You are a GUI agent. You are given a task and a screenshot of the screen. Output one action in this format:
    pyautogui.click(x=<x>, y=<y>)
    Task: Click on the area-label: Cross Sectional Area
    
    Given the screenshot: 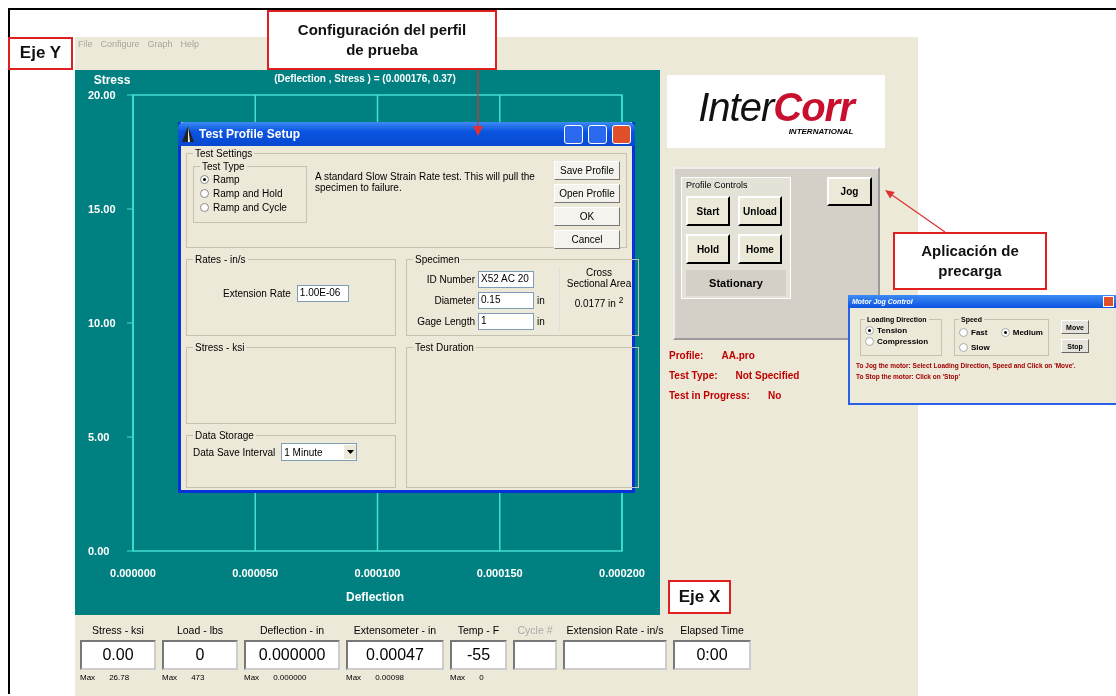 What is the action you would take?
    pyautogui.click(x=599, y=278)
    